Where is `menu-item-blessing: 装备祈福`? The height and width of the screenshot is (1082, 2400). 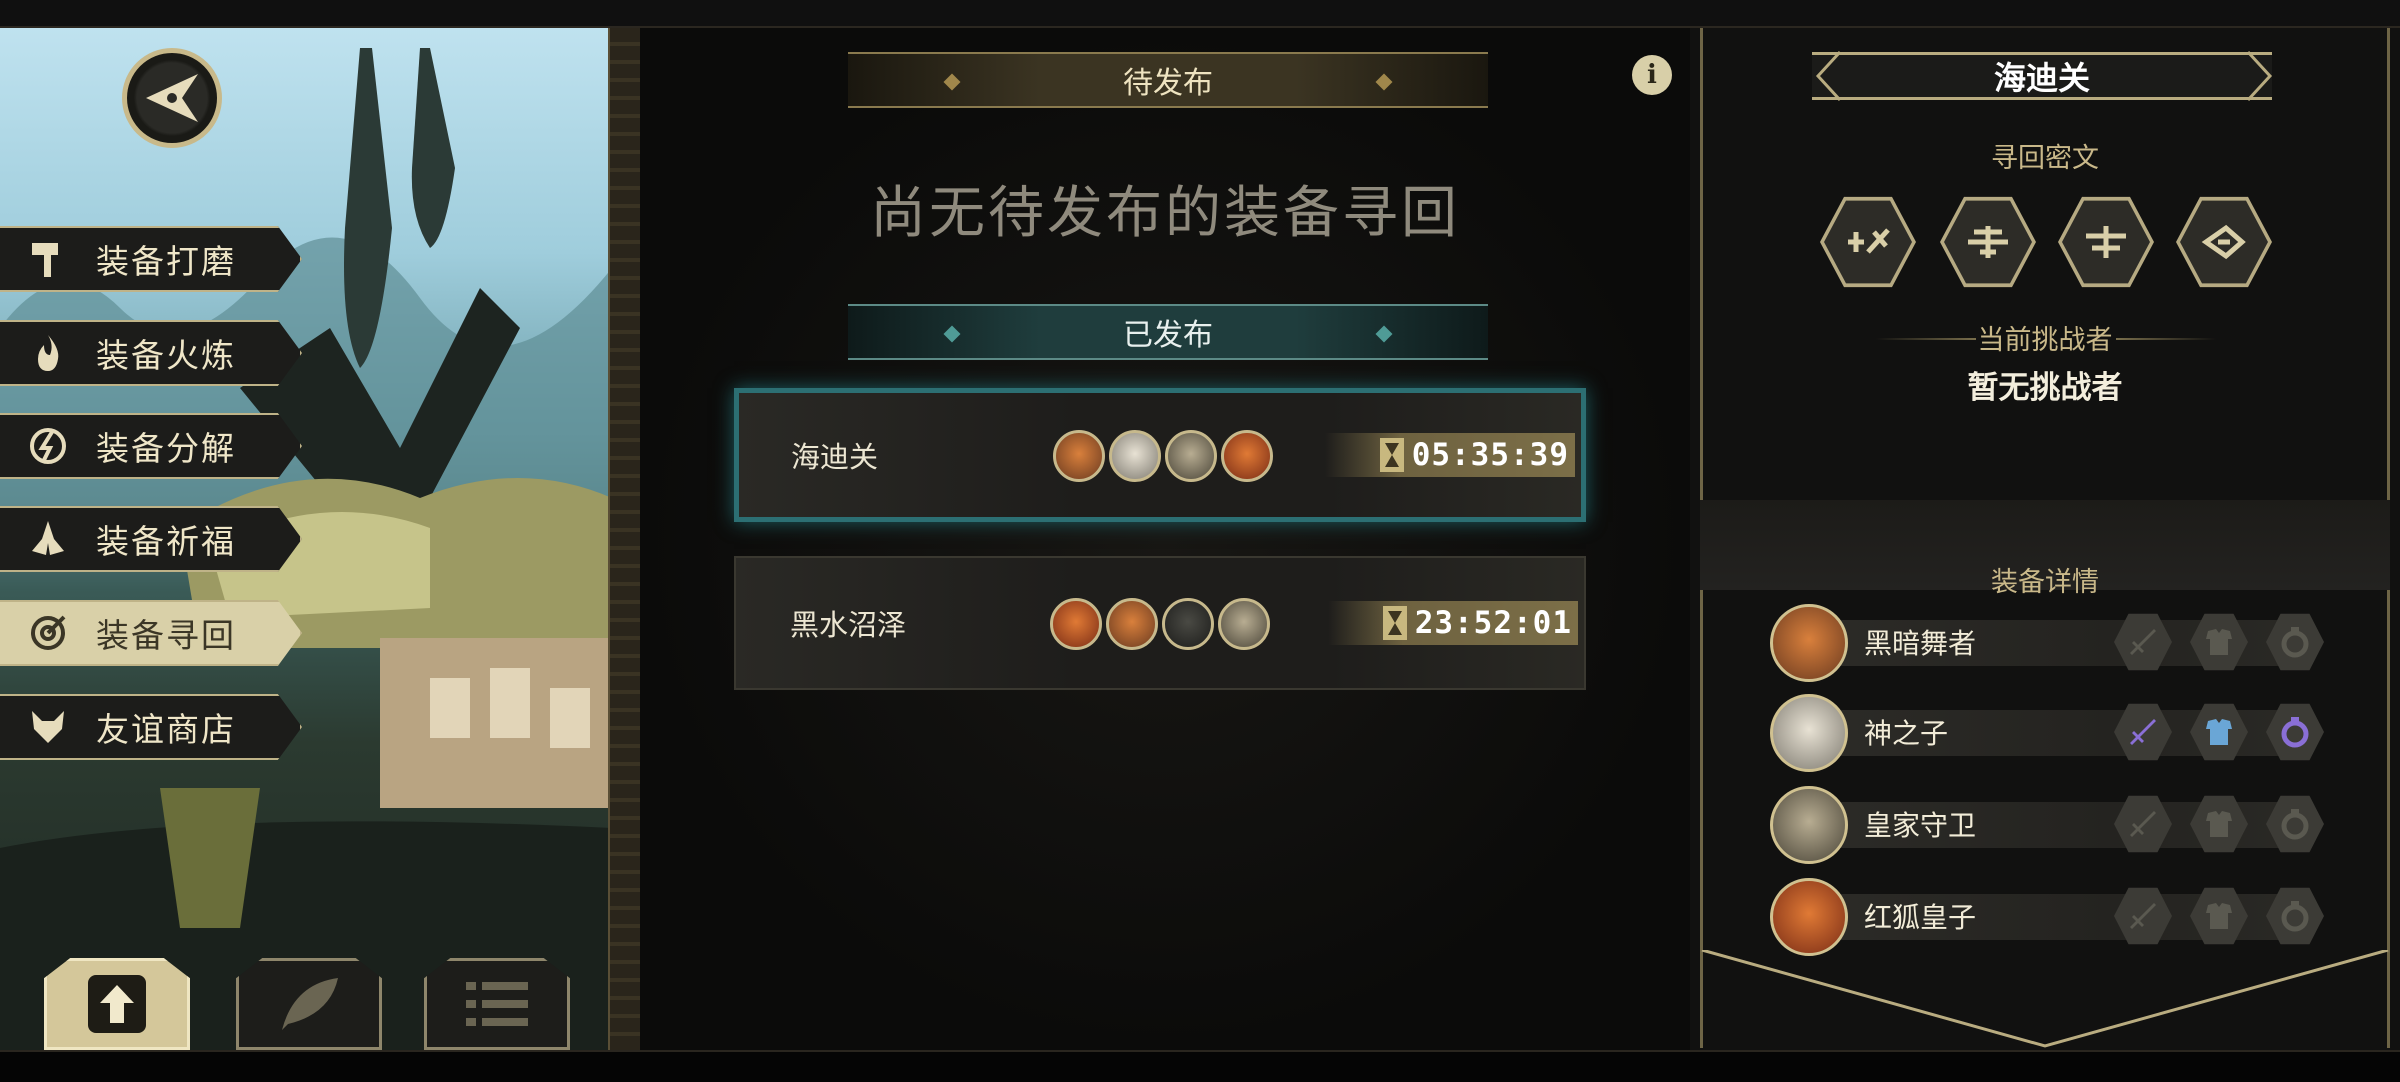 menu-item-blessing: 装备祈福 is located at coordinates (151, 539).